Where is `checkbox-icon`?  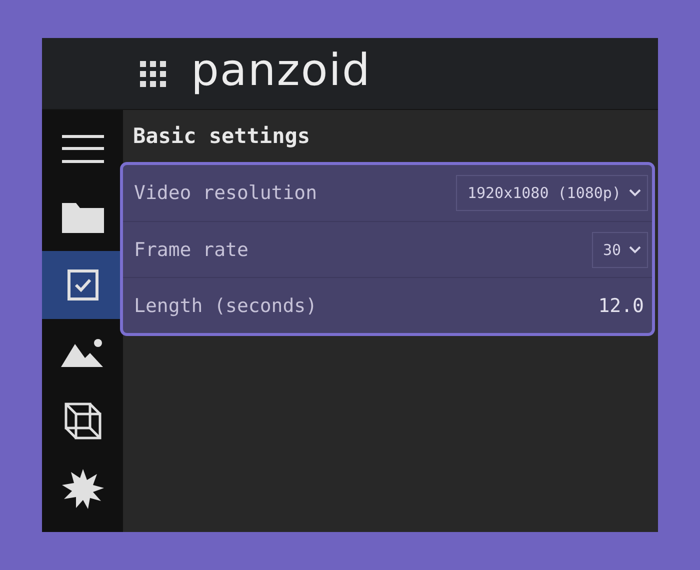
checkbox-icon is located at coordinates (82, 285).